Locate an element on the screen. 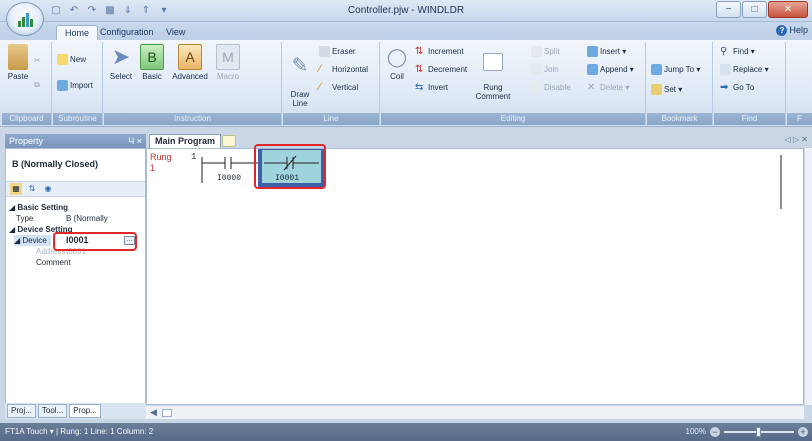  ladder-diagram is located at coordinates (491, 179).